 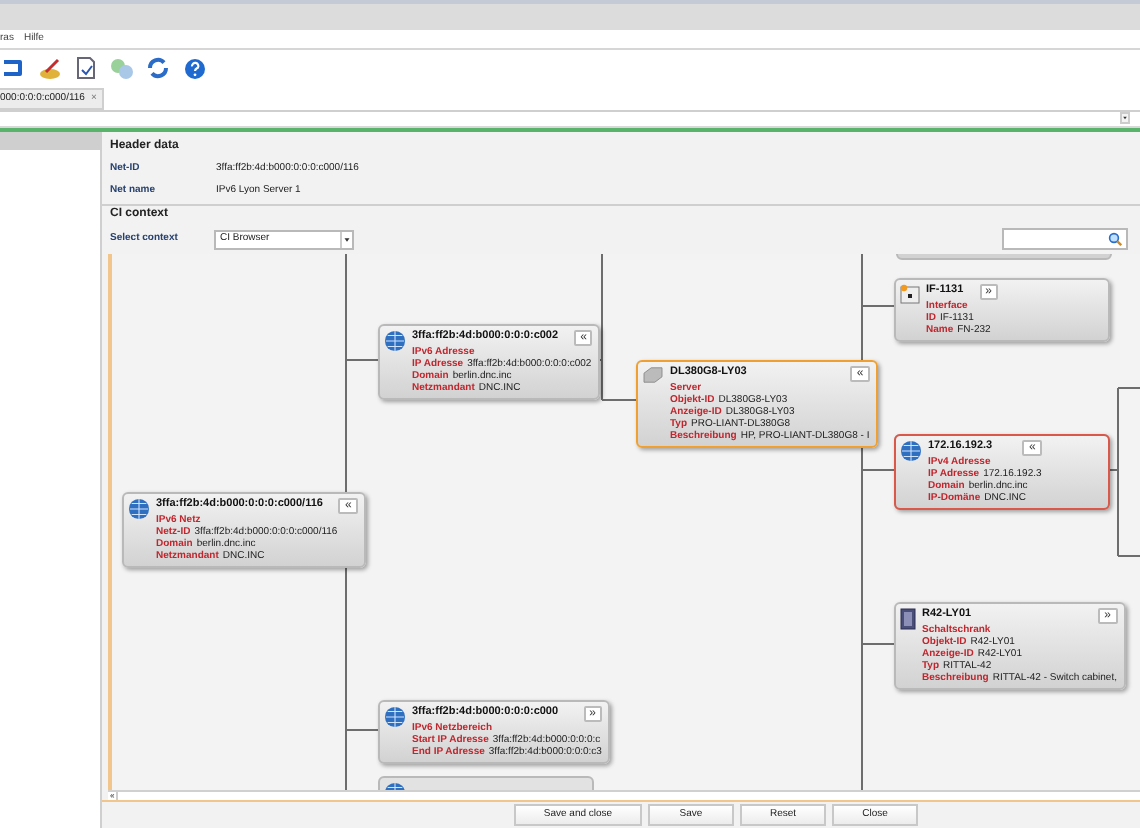 I want to click on pen-icon, so click(x=50, y=68).